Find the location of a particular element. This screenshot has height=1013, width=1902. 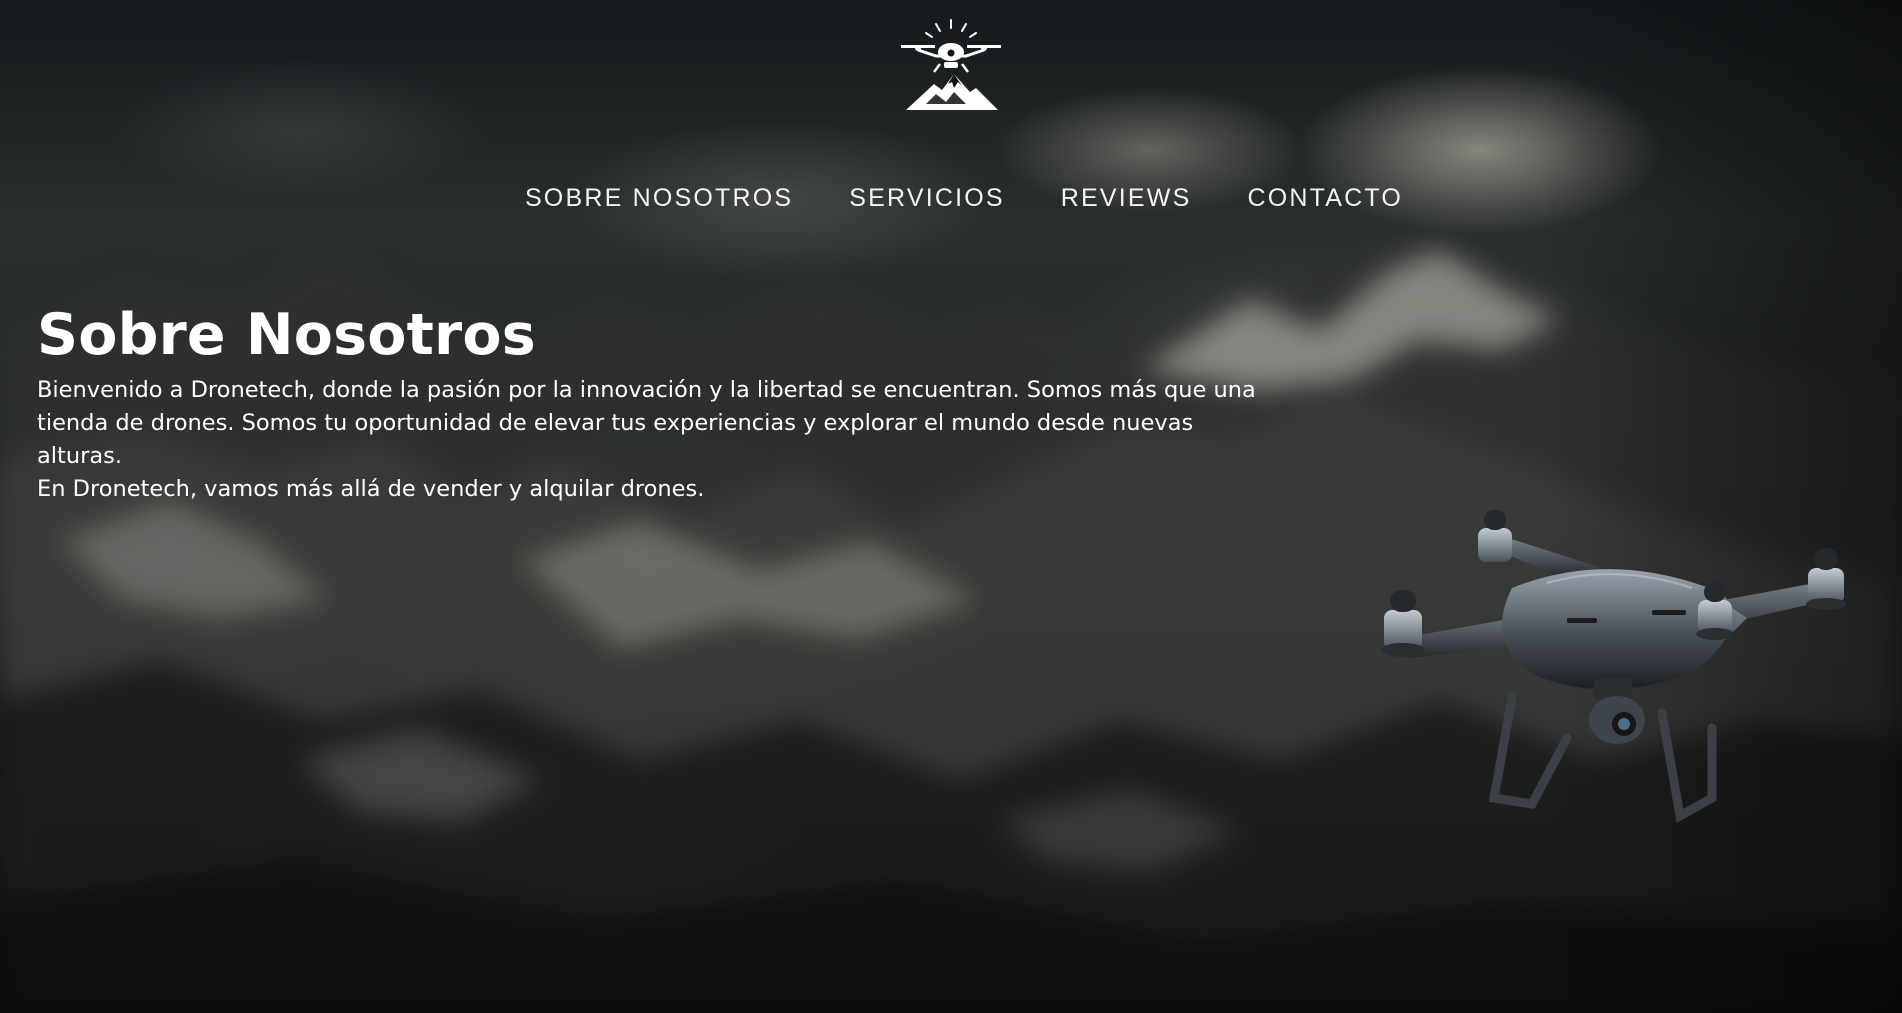

quadcopter-drone-image is located at coordinates (1617, 663).